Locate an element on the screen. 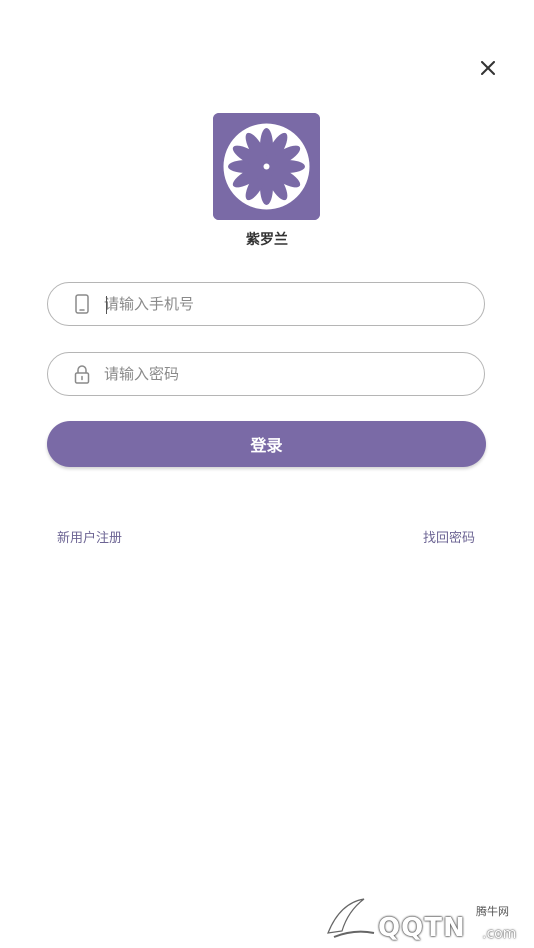 This screenshot has height=948, width=534. text-cursor is located at coordinates (106, 305).